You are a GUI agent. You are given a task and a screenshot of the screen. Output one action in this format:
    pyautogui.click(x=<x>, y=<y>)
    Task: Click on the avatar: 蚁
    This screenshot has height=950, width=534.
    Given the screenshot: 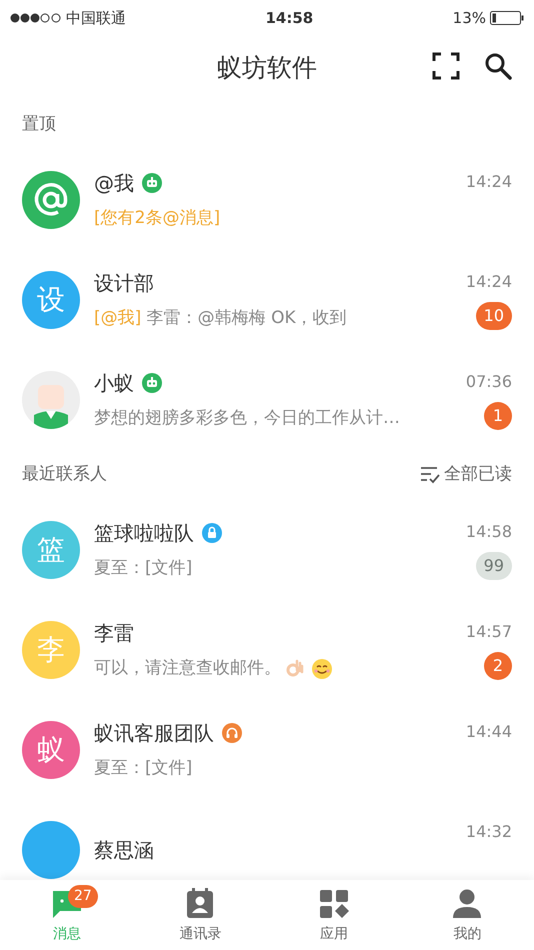 What is the action you would take?
    pyautogui.click(x=51, y=750)
    